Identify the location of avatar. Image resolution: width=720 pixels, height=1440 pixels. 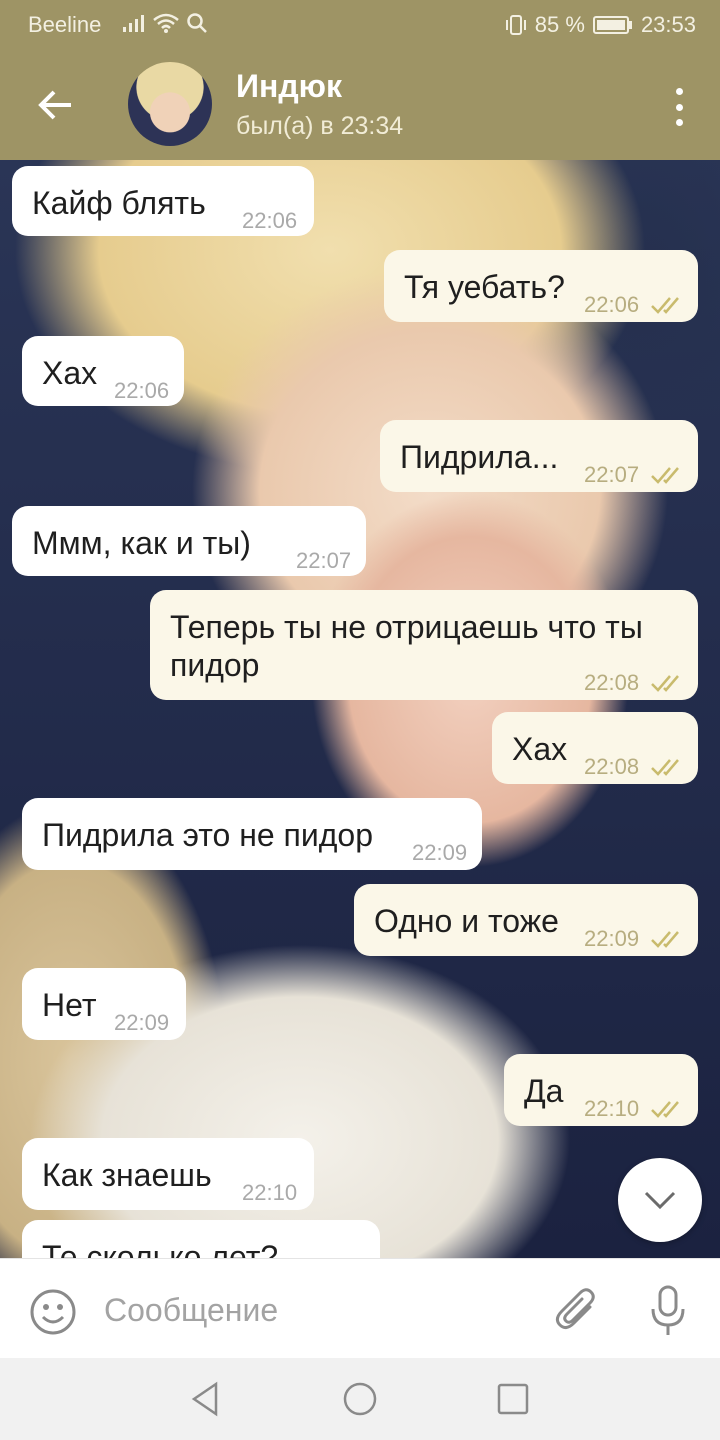
(170, 104).